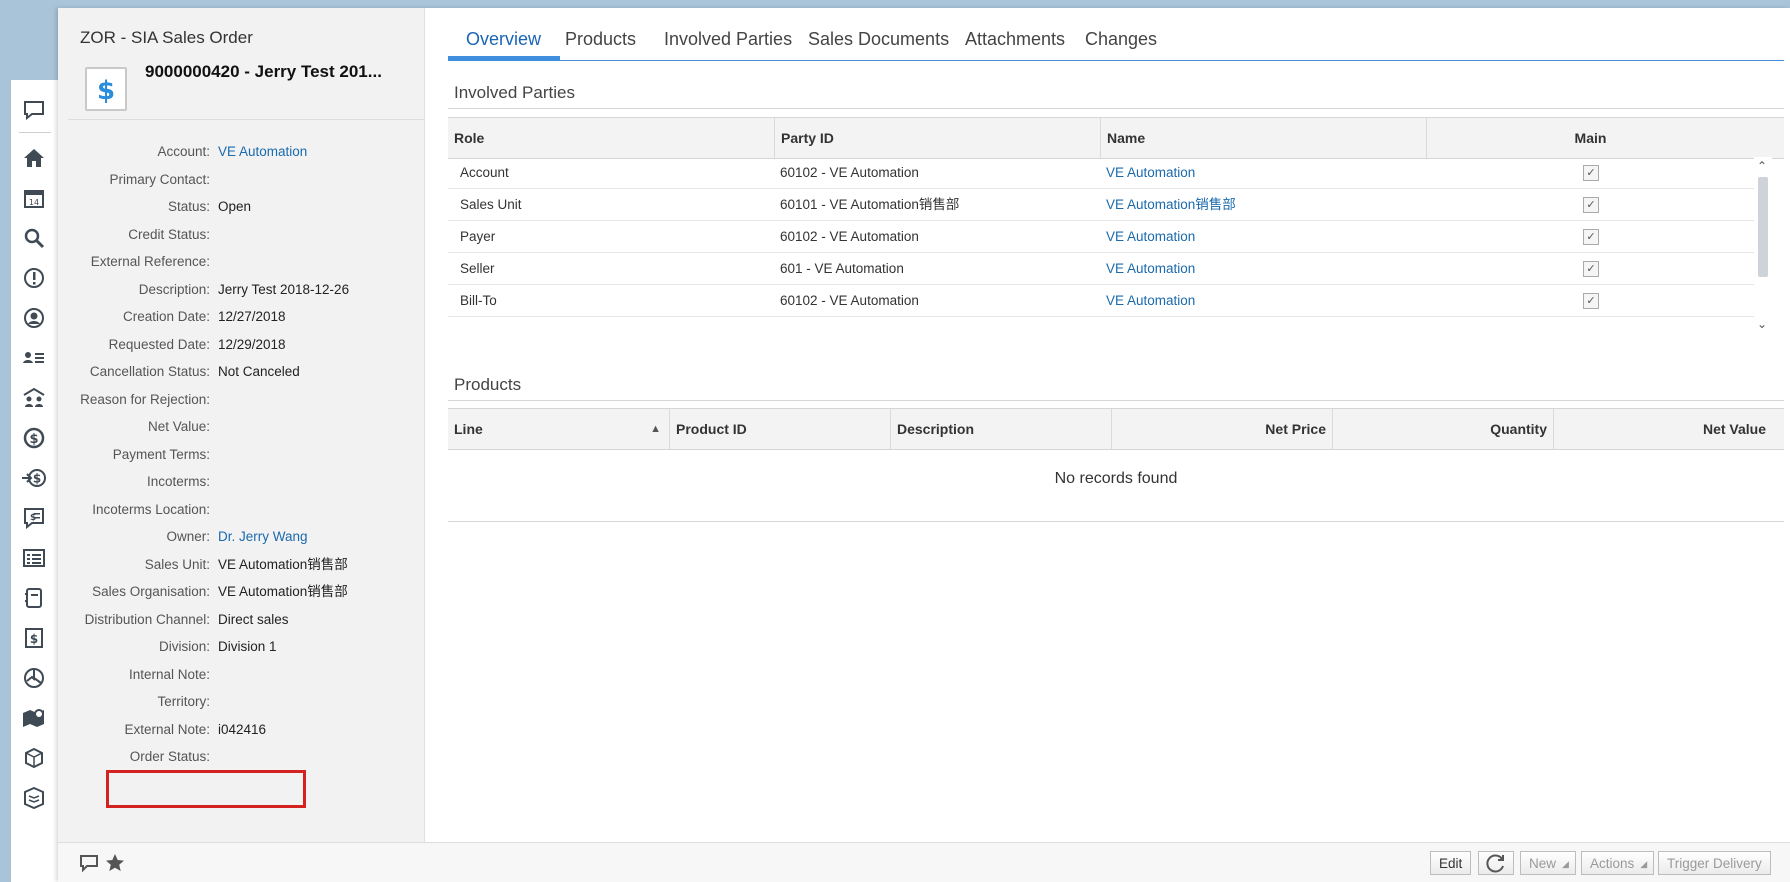 Image resolution: width=1790 pixels, height=882 pixels. What do you see at coordinates (34, 598) in the screenshot?
I see `notebook-icon` at bounding box center [34, 598].